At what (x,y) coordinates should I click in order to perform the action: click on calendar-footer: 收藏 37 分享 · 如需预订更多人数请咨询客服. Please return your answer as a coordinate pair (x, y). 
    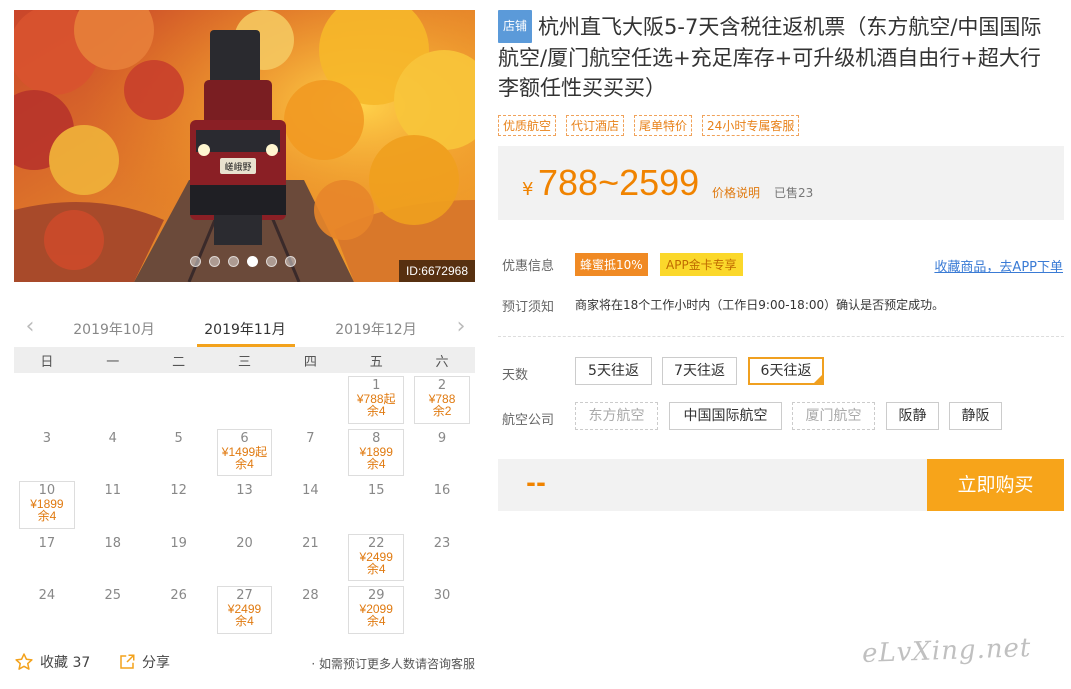
    Looking at the image, I should click on (244, 664).